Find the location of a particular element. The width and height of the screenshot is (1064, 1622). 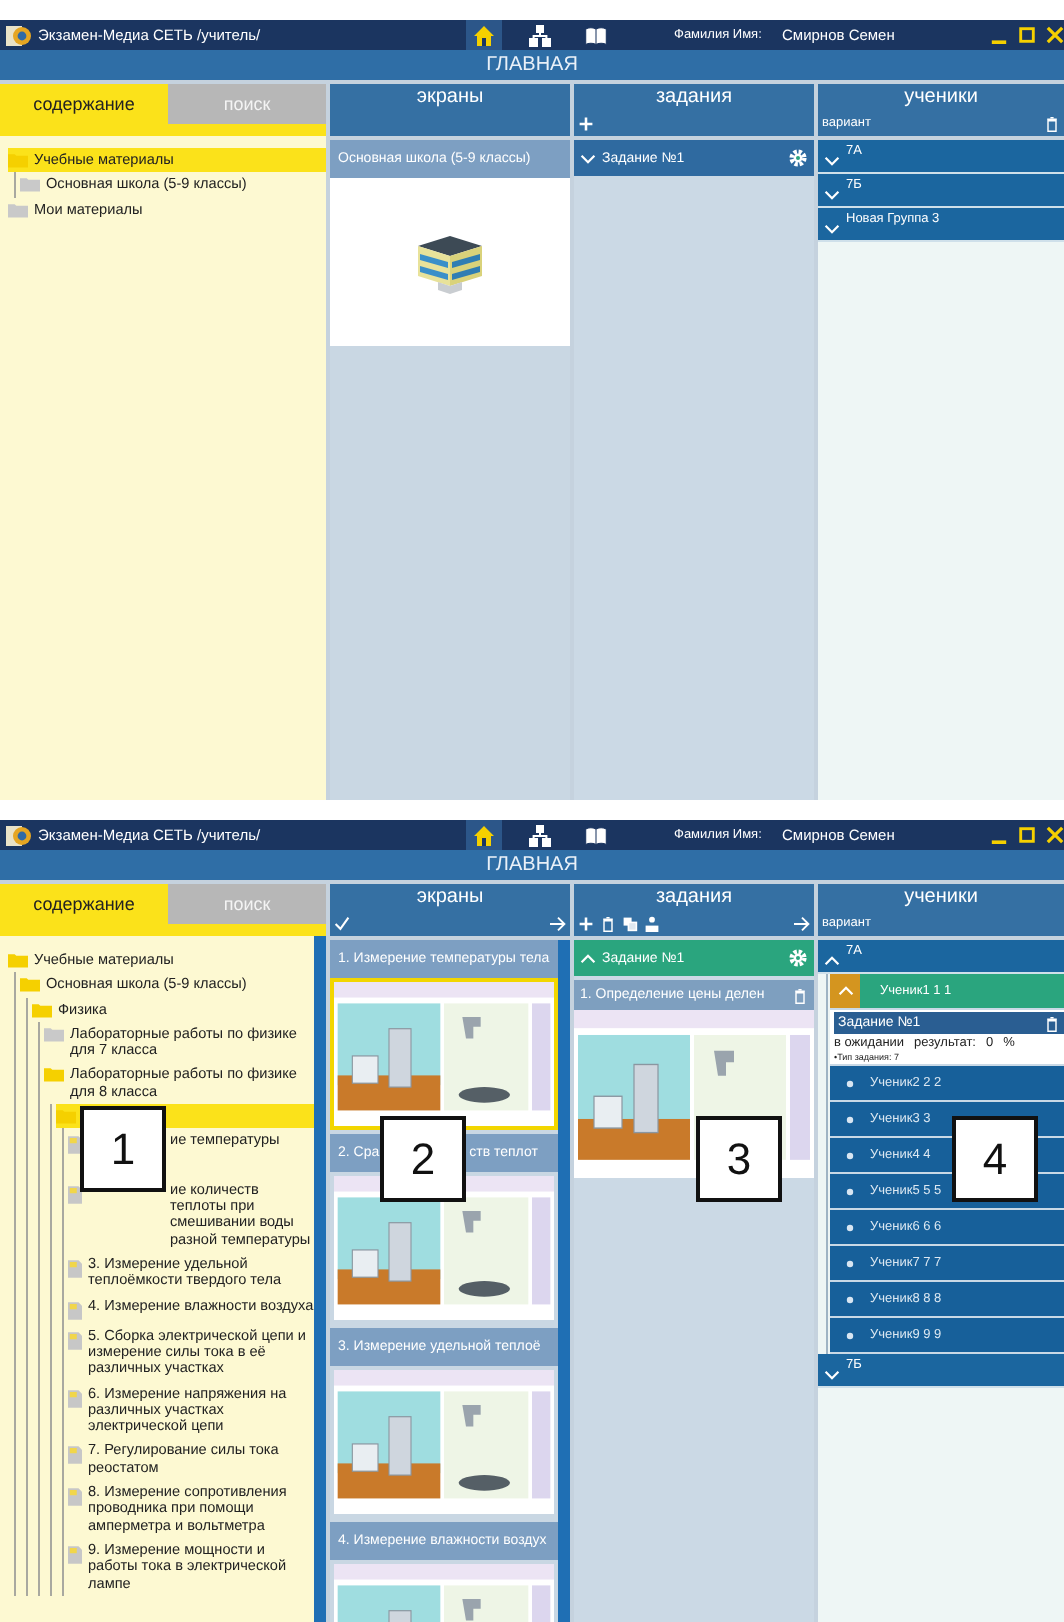

callout-tooltip: 4 is located at coordinates (995, 1159).